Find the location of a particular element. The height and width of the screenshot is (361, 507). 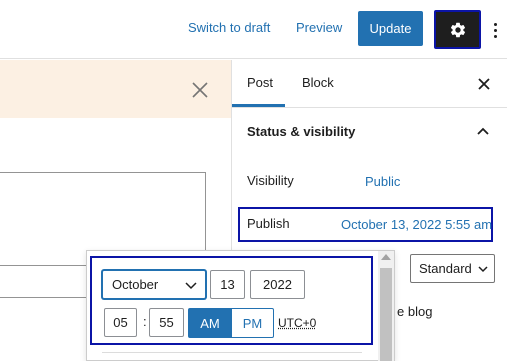

gear-icon is located at coordinates (457, 29).